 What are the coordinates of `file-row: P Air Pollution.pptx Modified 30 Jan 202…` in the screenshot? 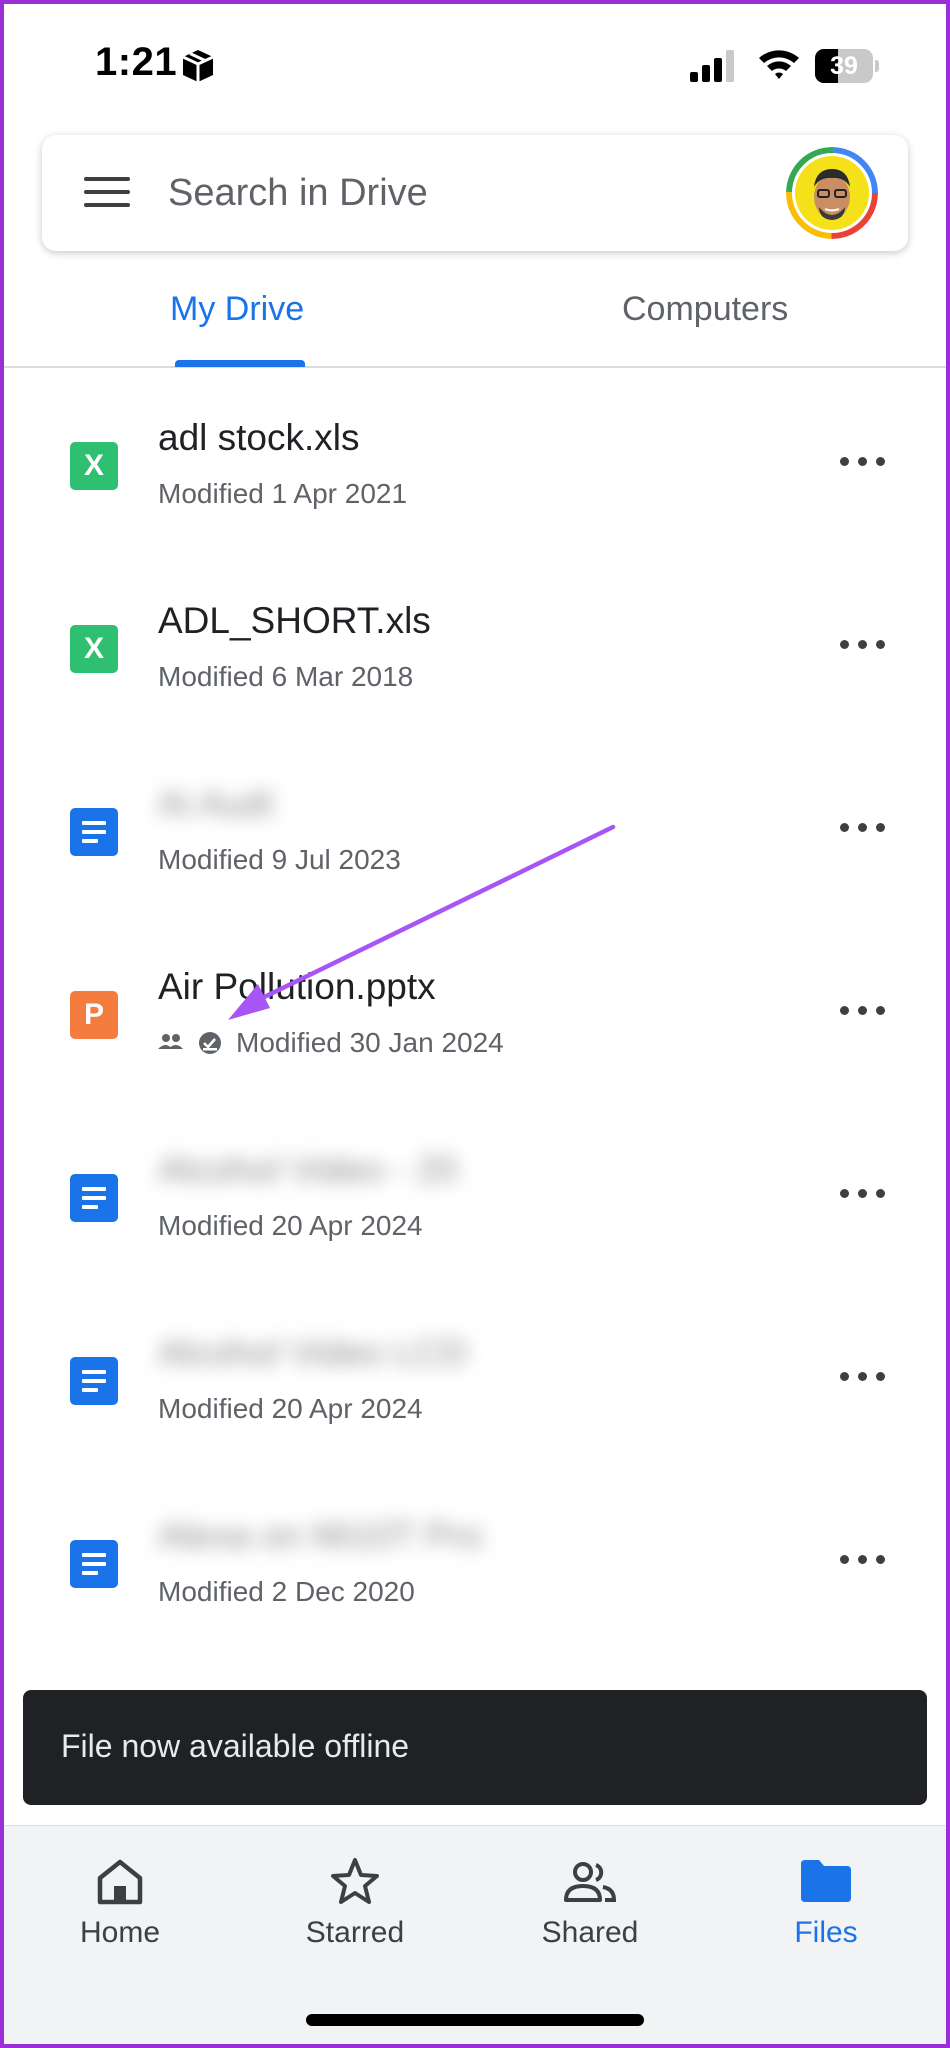 It's located at (475, 1010).